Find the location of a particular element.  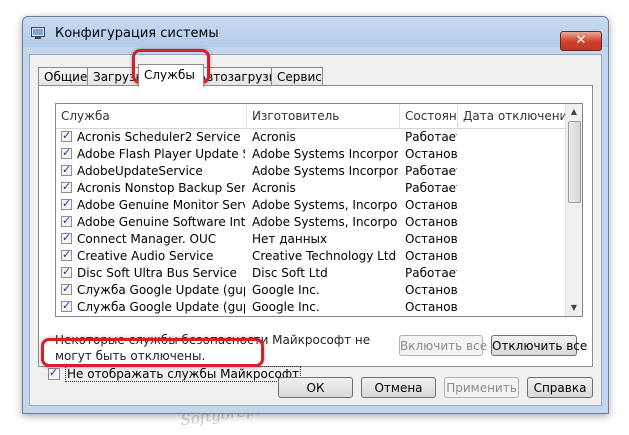

hide-ms-services-checkbox is located at coordinates (54, 373).